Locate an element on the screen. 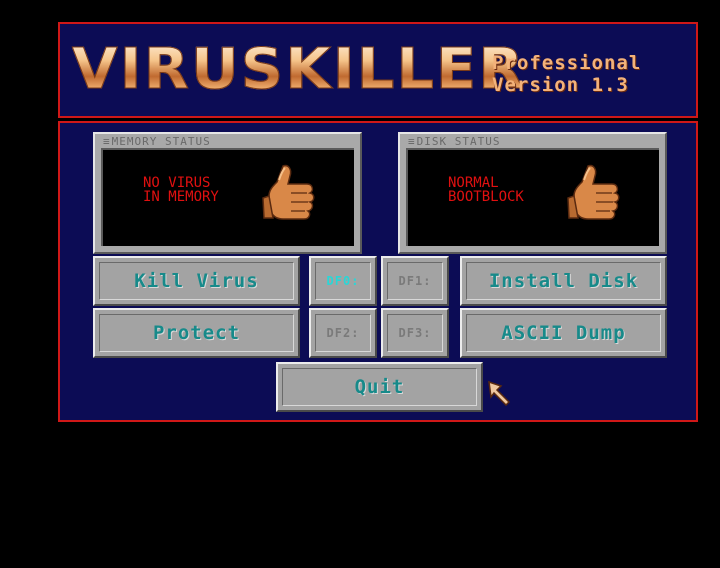 The width and height of the screenshot is (720, 568). disk-status-panel: DISK STATUS NORMAL BOOTBLOCK is located at coordinates (532, 193).